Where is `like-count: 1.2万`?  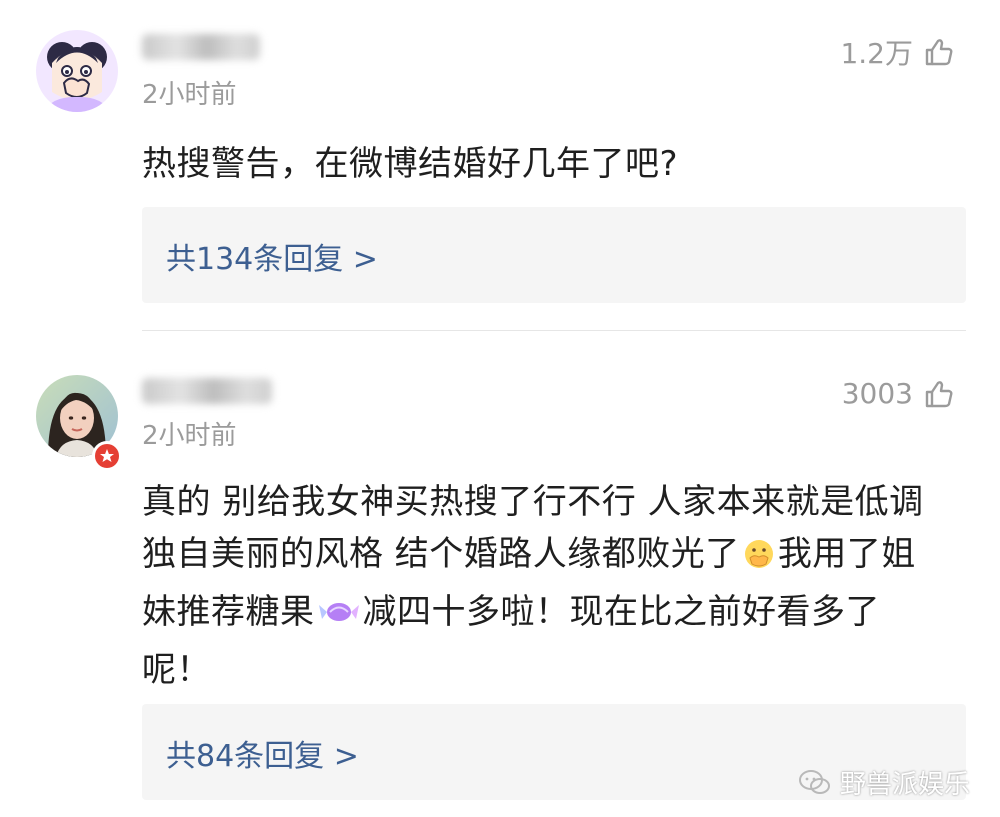
like-count: 1.2万 is located at coordinates (876, 53).